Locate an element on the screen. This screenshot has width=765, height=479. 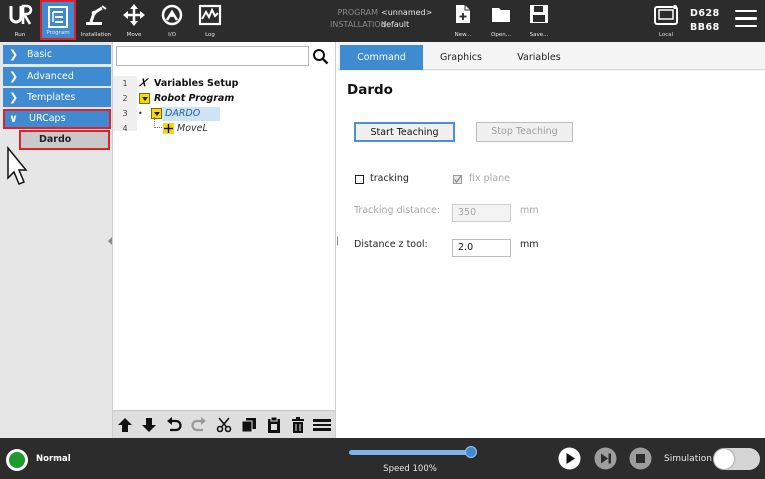
speed-slider-handle is located at coordinates (471, 452).